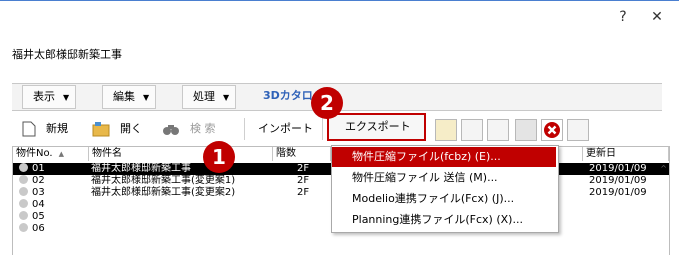  Describe the element at coordinates (32, 169) in the screenshot. I see `row-number: 01` at that location.